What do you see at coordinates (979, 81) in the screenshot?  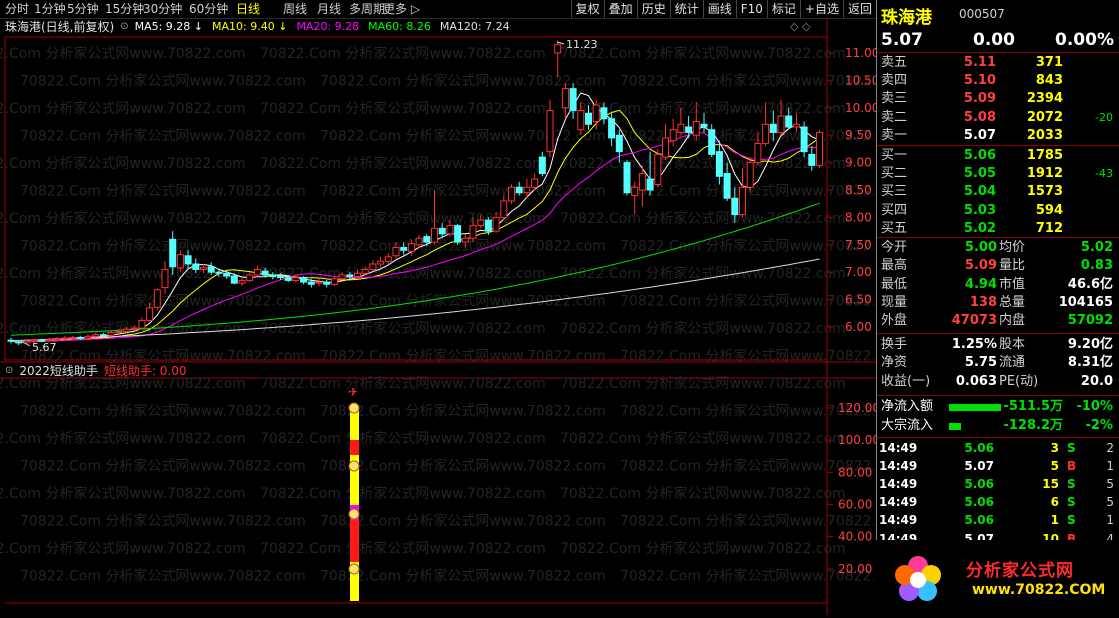 I see `order-price: 5.10` at bounding box center [979, 81].